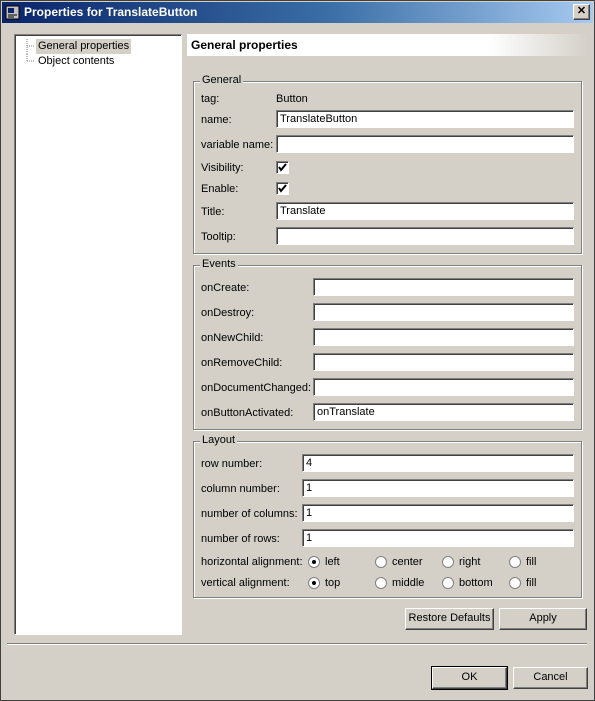  I want to click on enable-label: Enable:, so click(220, 189).